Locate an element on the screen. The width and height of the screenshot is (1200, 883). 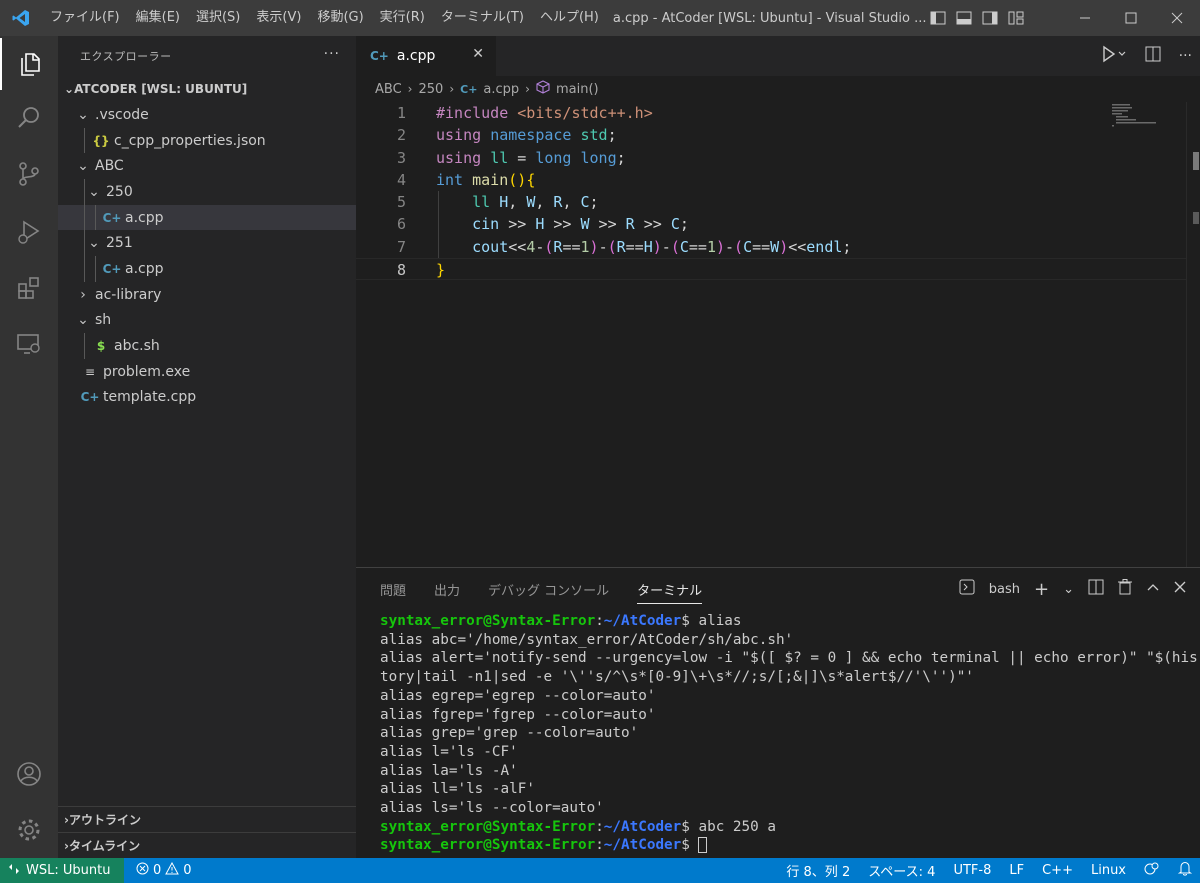
breadcrumb-item: main() is located at coordinates (577, 89).